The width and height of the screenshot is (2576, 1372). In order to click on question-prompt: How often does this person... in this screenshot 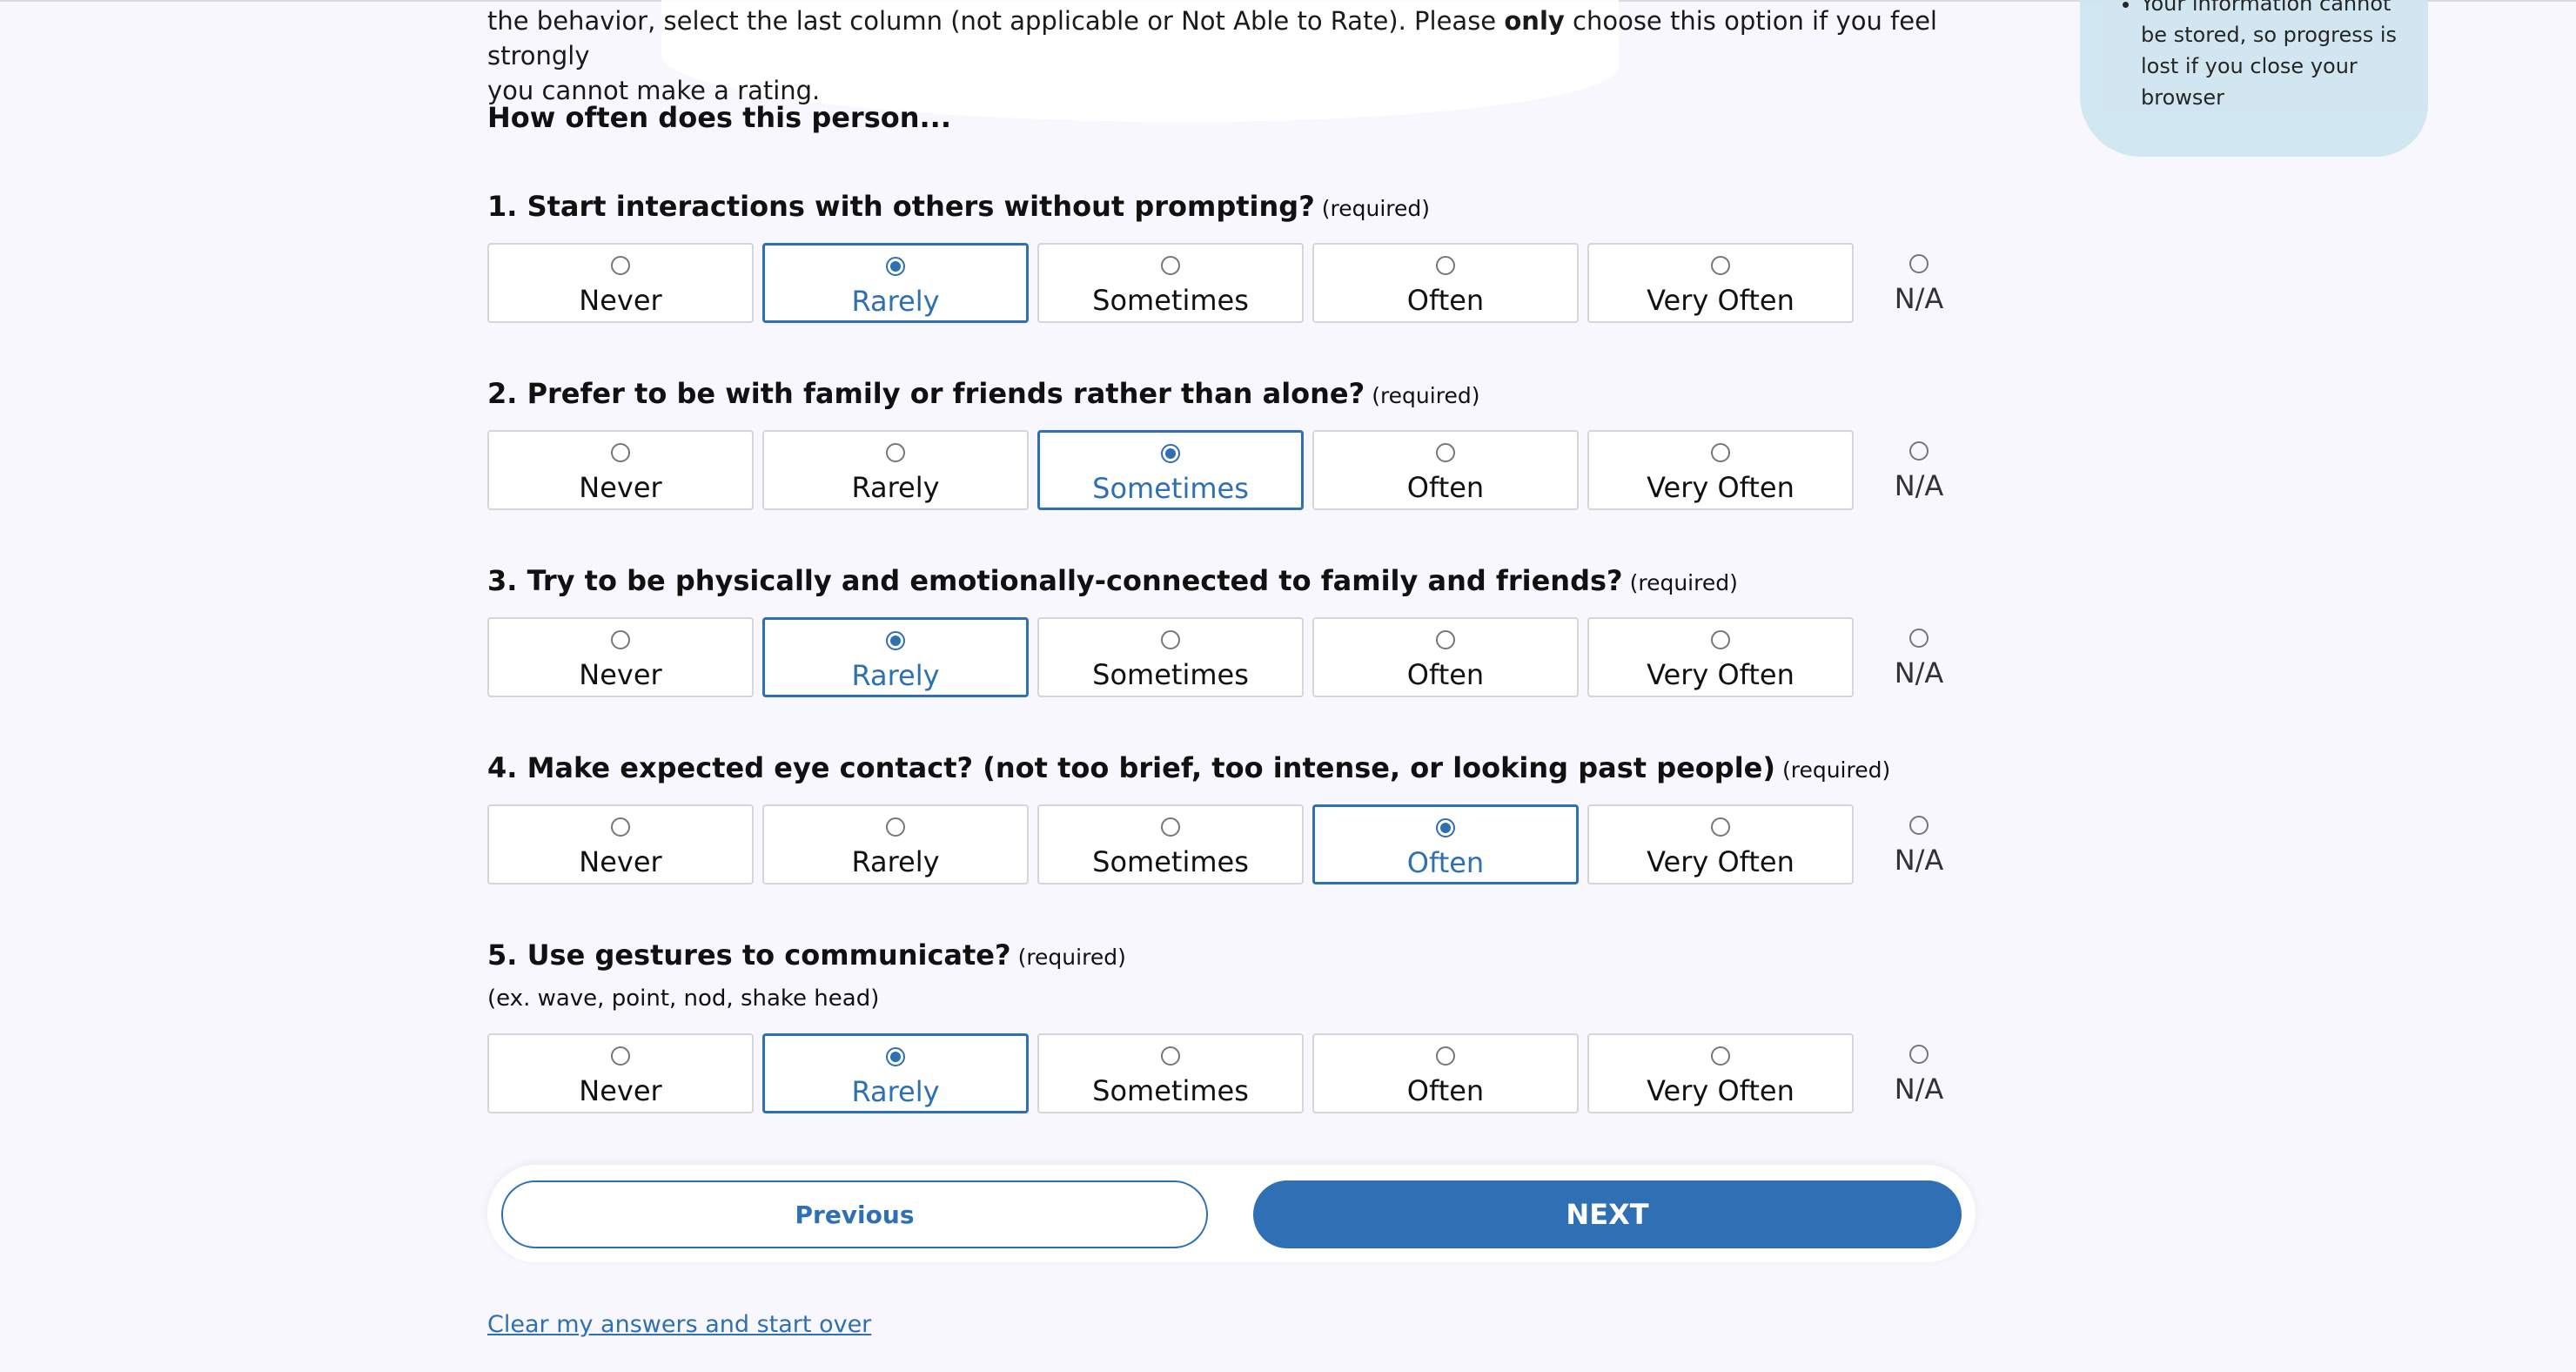, I will do `click(719, 117)`.